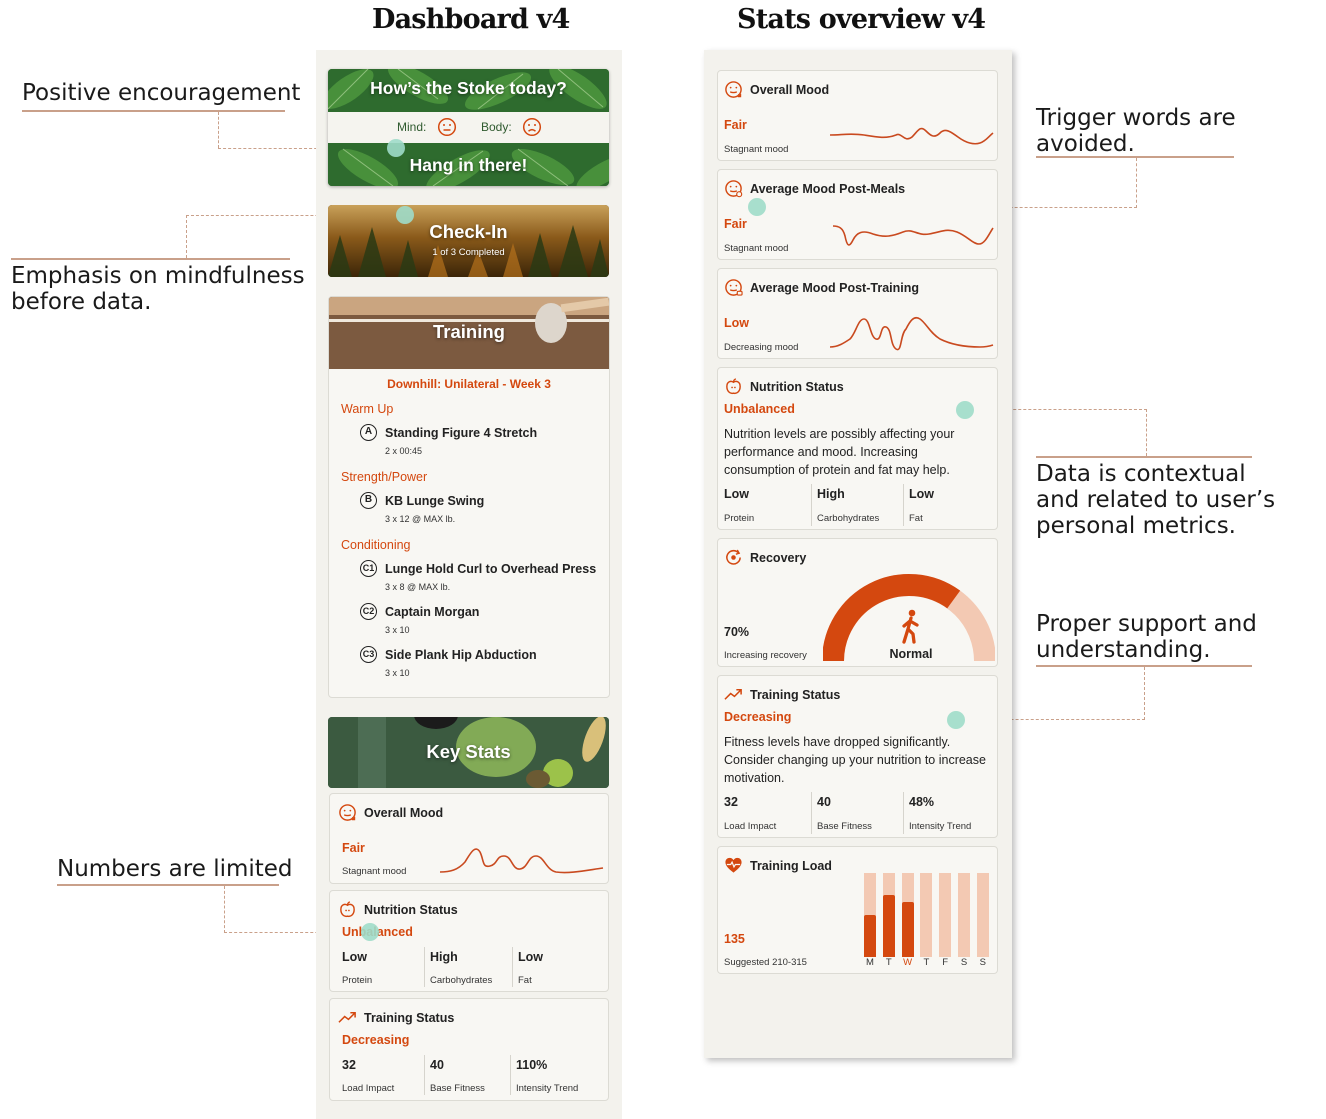 Image resolution: width=1326 pixels, height=1119 pixels. I want to click on card-title: Training Load, so click(778, 865).